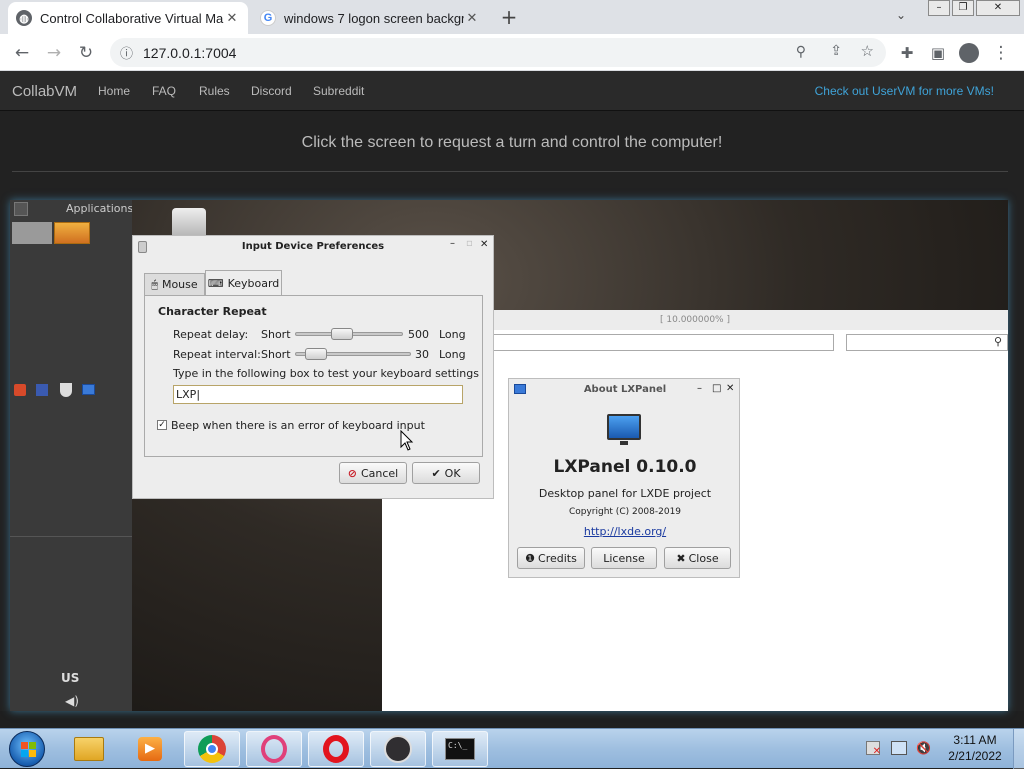  Describe the element at coordinates (243, 283) in the screenshot. I see `tab-keyboard: ⌨ Keyboard` at that location.